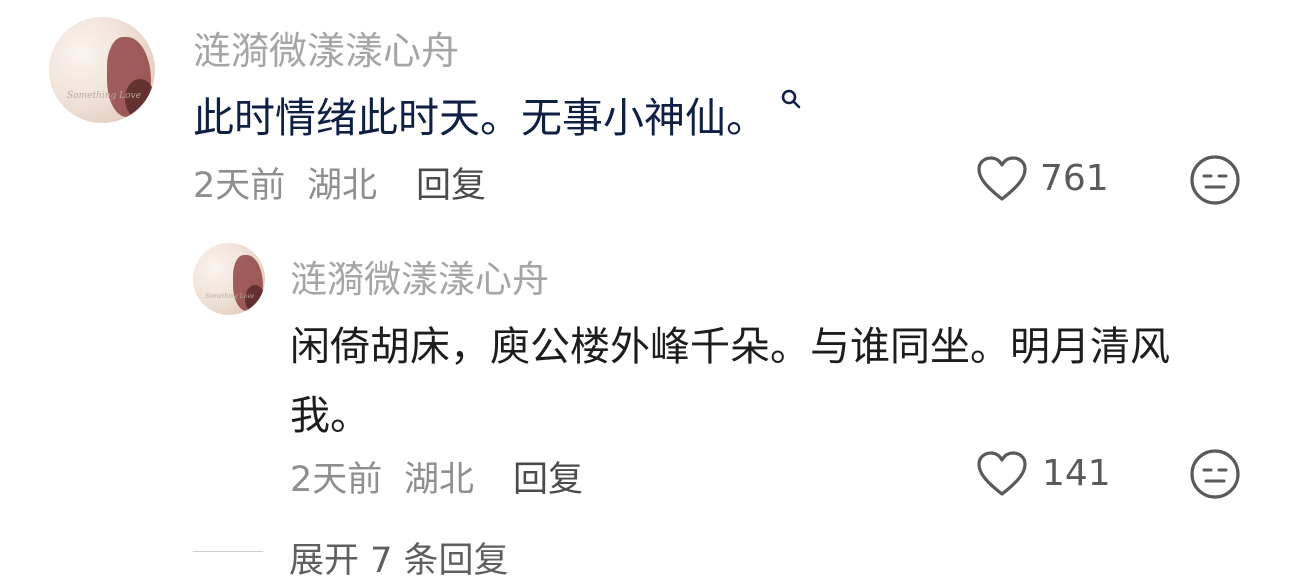 This screenshot has height=583, width=1290. Describe the element at coordinates (342, 186) in the screenshot. I see `comment-location: 湖北` at that location.